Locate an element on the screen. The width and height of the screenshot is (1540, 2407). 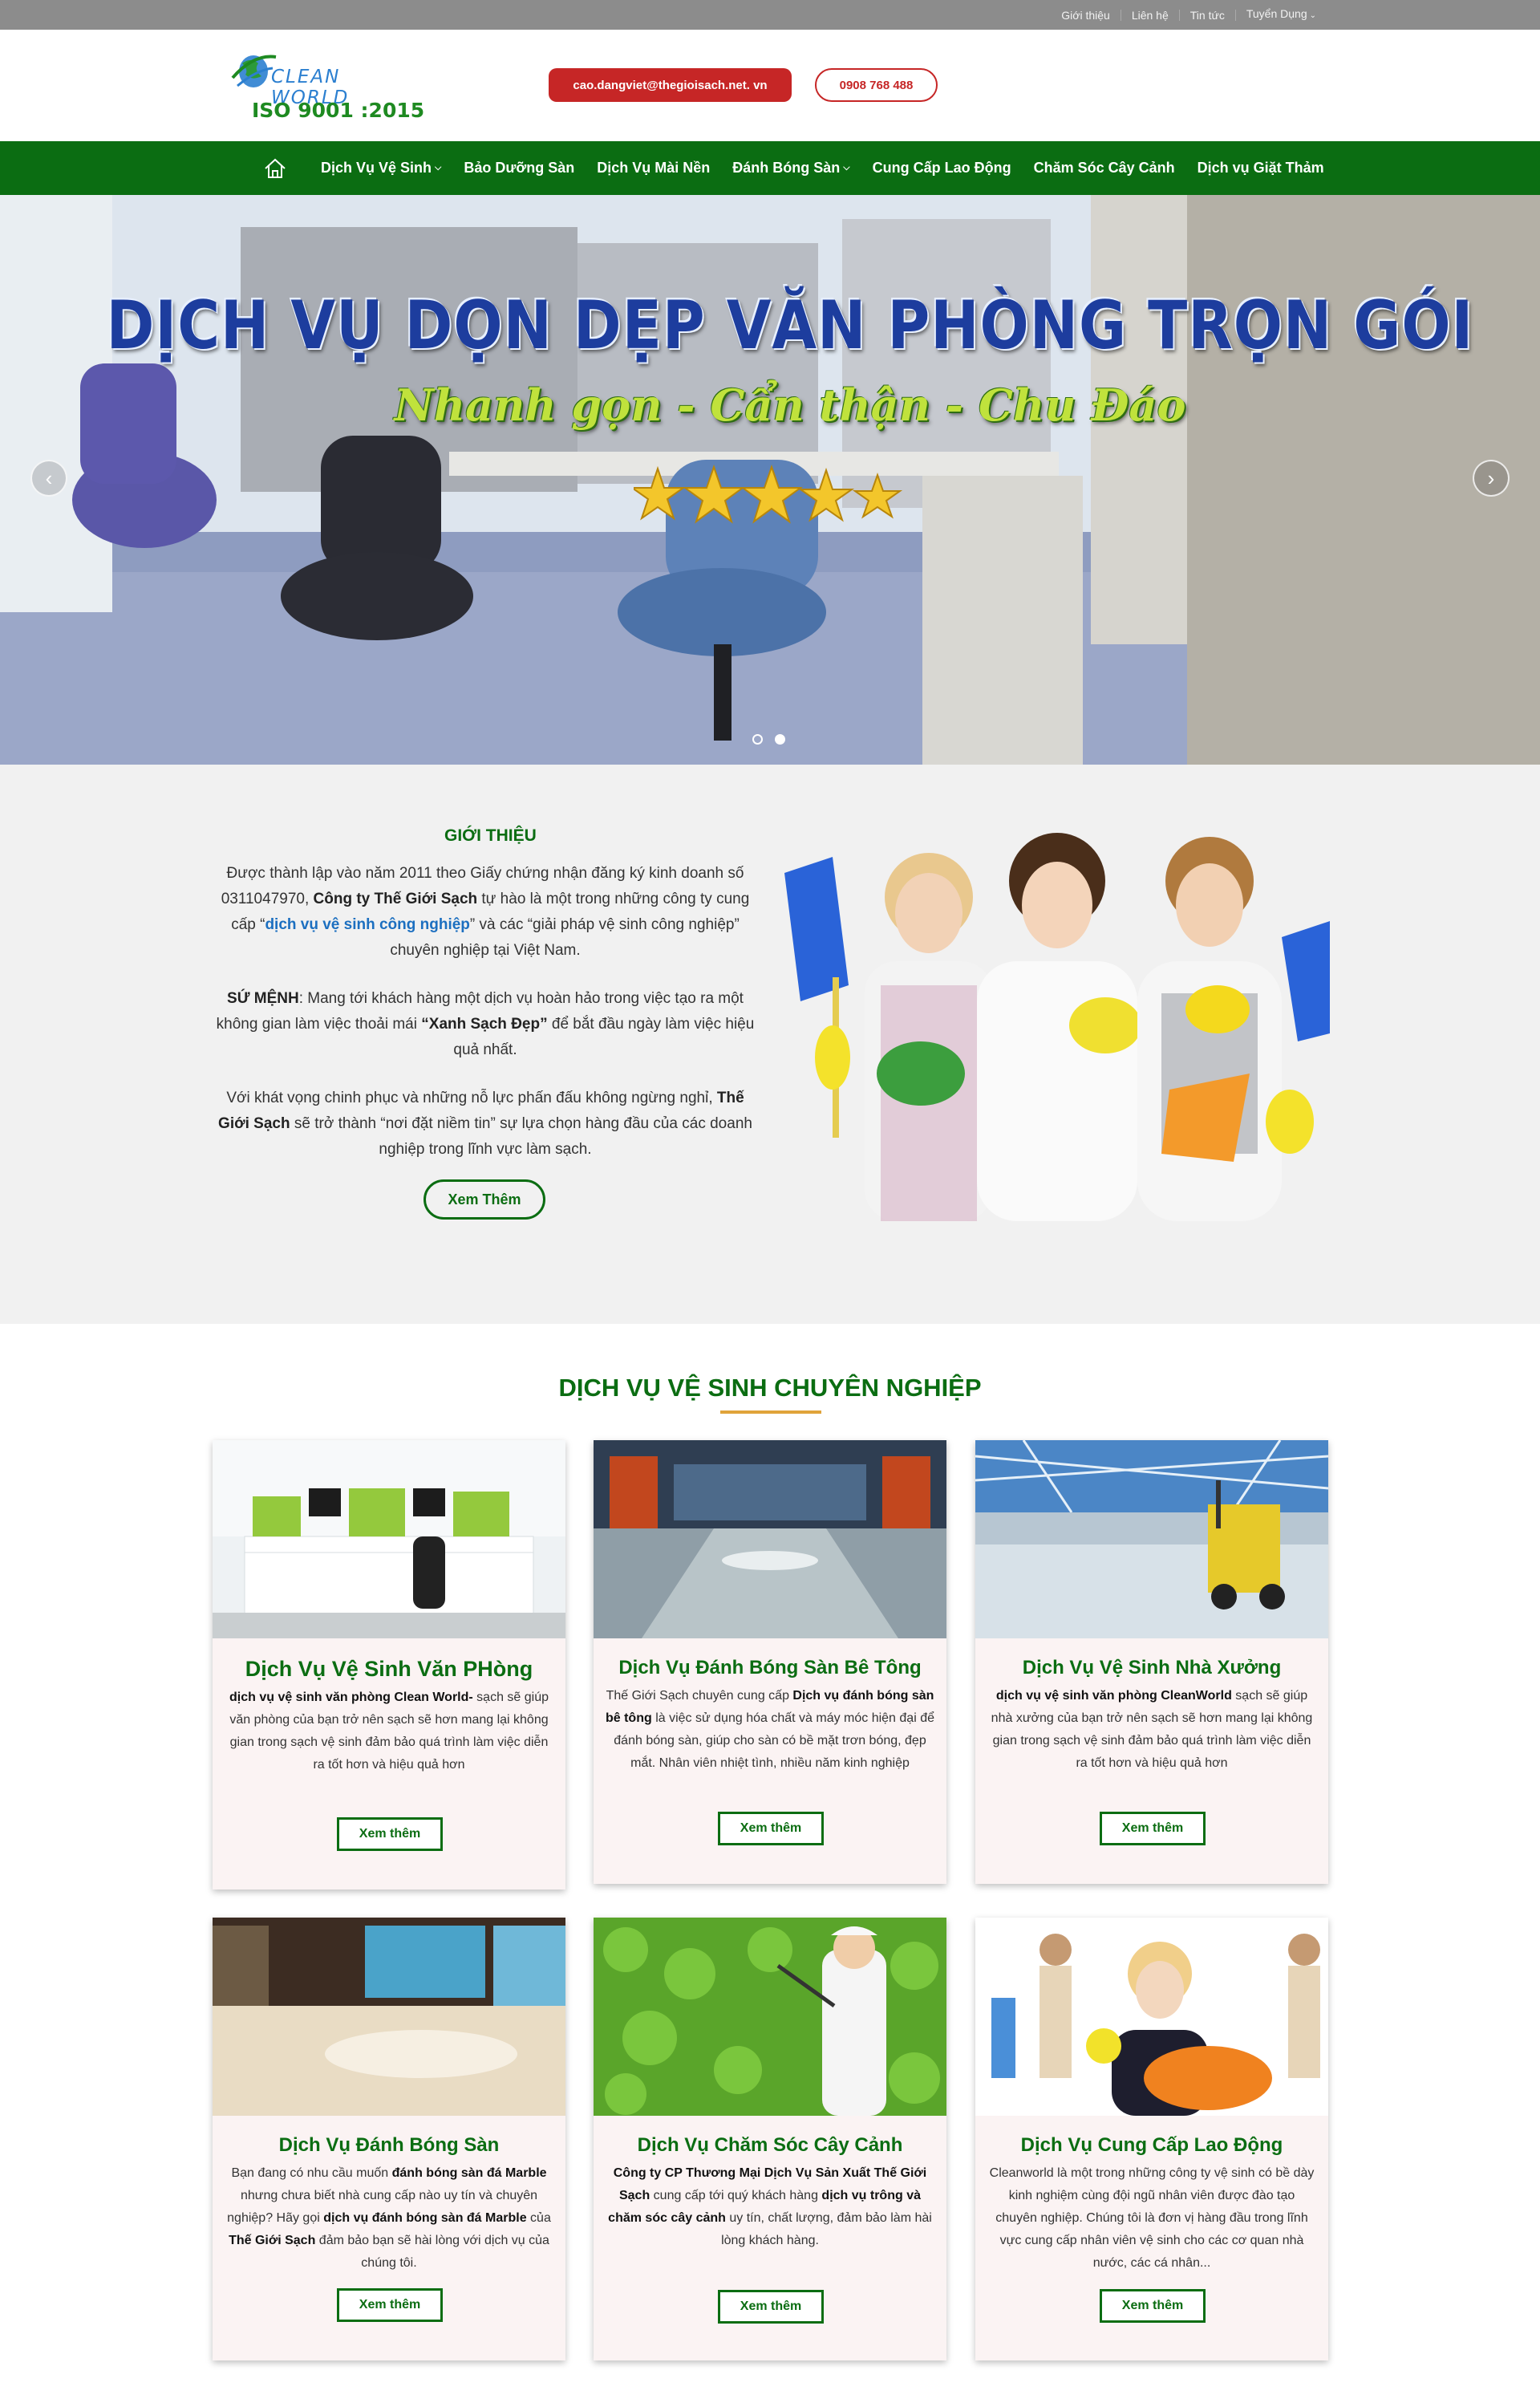
top-link-news: Tin tức is located at coordinates (1208, 15).